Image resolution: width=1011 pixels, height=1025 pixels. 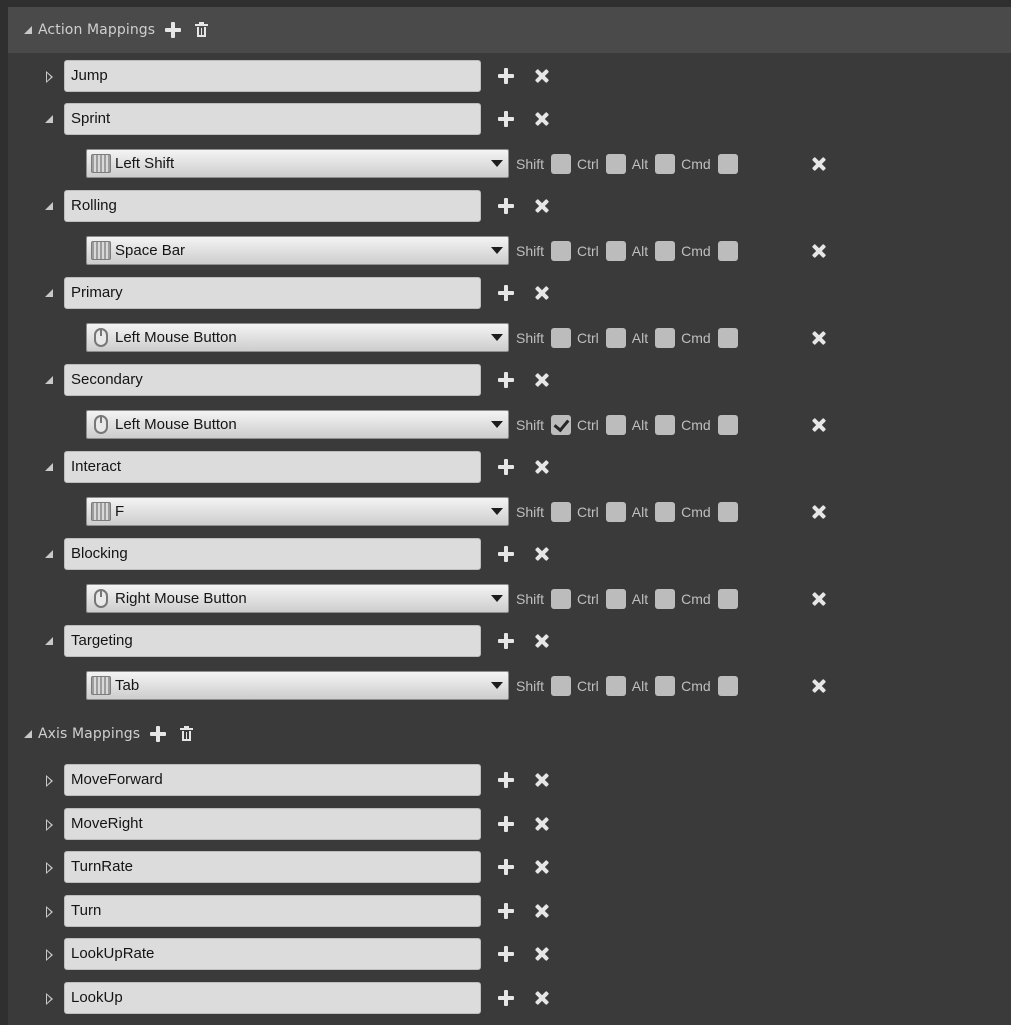 I want to click on axis-mapping-name-input: LookUpRate, so click(x=272, y=954).